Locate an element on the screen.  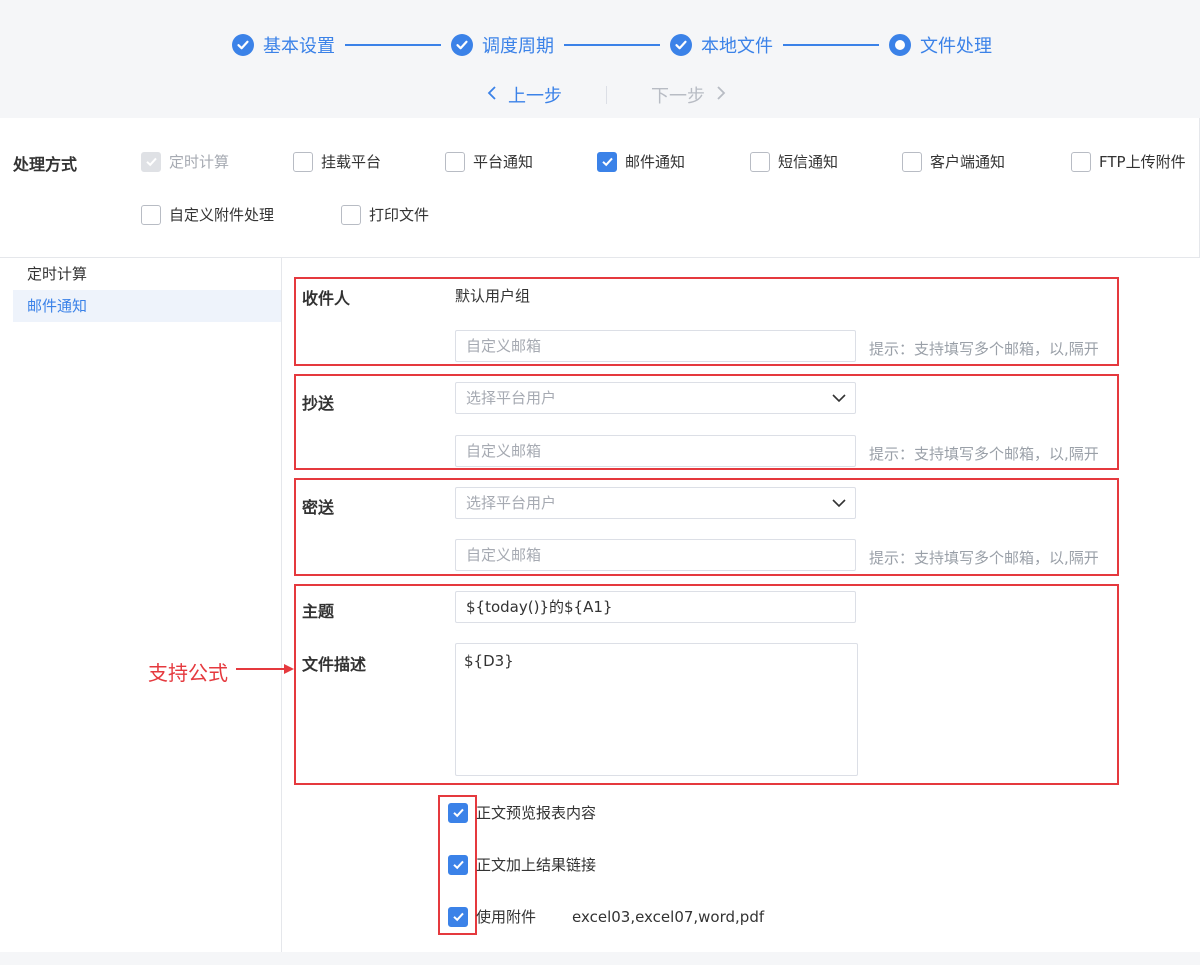
highlight-box-subject-description is located at coordinates (706, 684).